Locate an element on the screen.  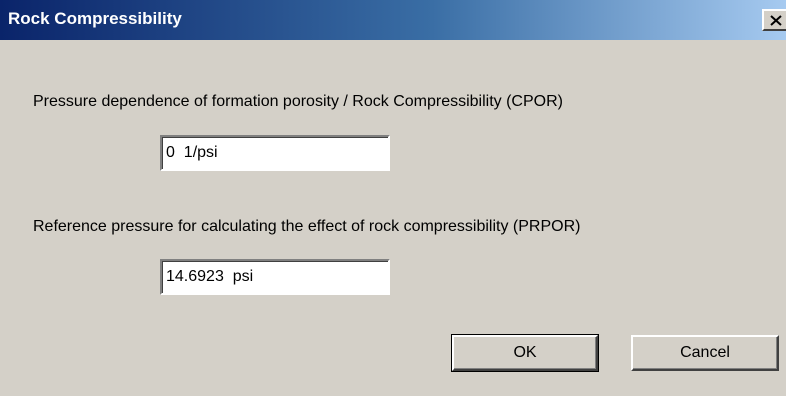
prpor-input is located at coordinates (275, 277).